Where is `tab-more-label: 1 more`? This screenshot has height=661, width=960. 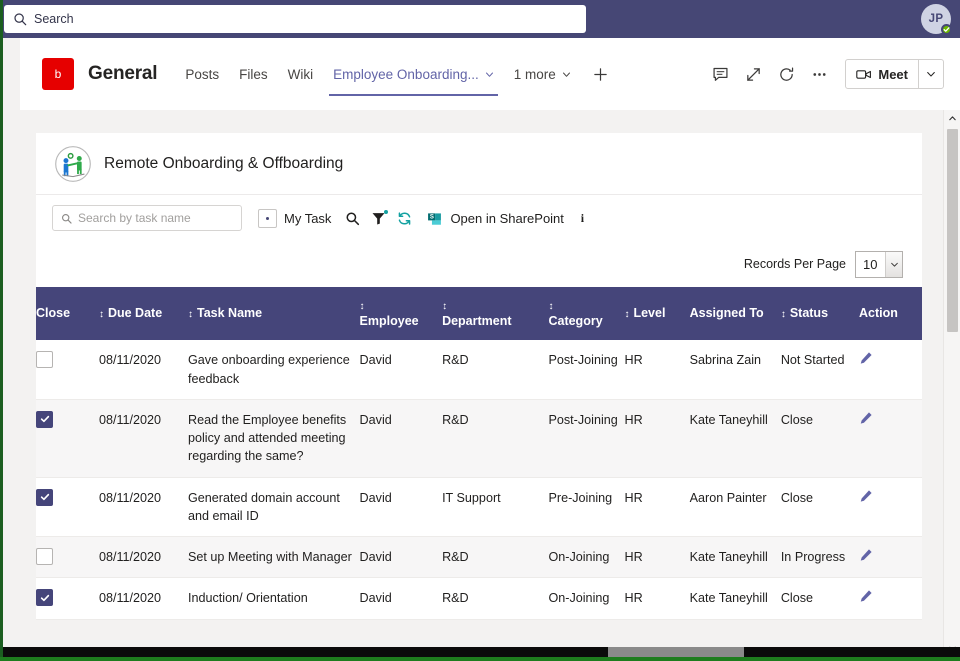 tab-more-label: 1 more is located at coordinates (534, 74).